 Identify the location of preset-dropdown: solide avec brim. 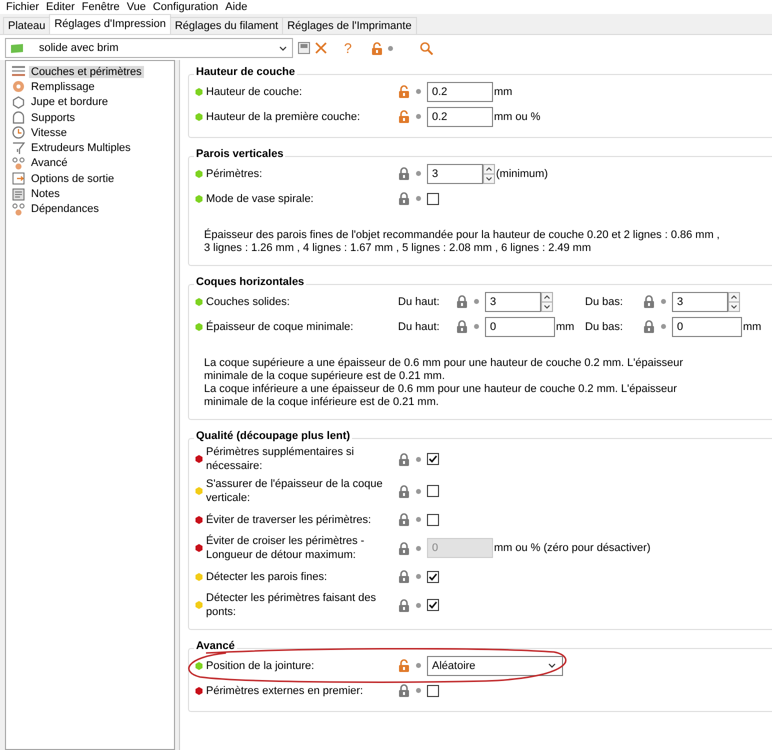
(149, 48).